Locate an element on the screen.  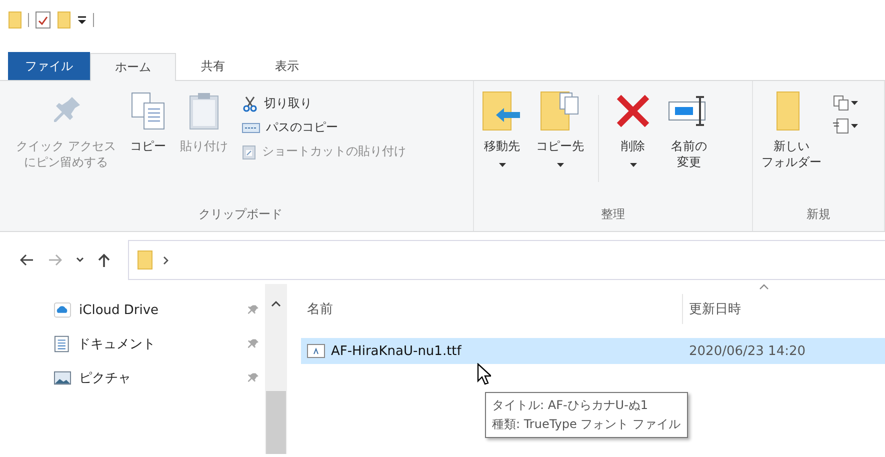
customize-icon is located at coordinates (82, 20).